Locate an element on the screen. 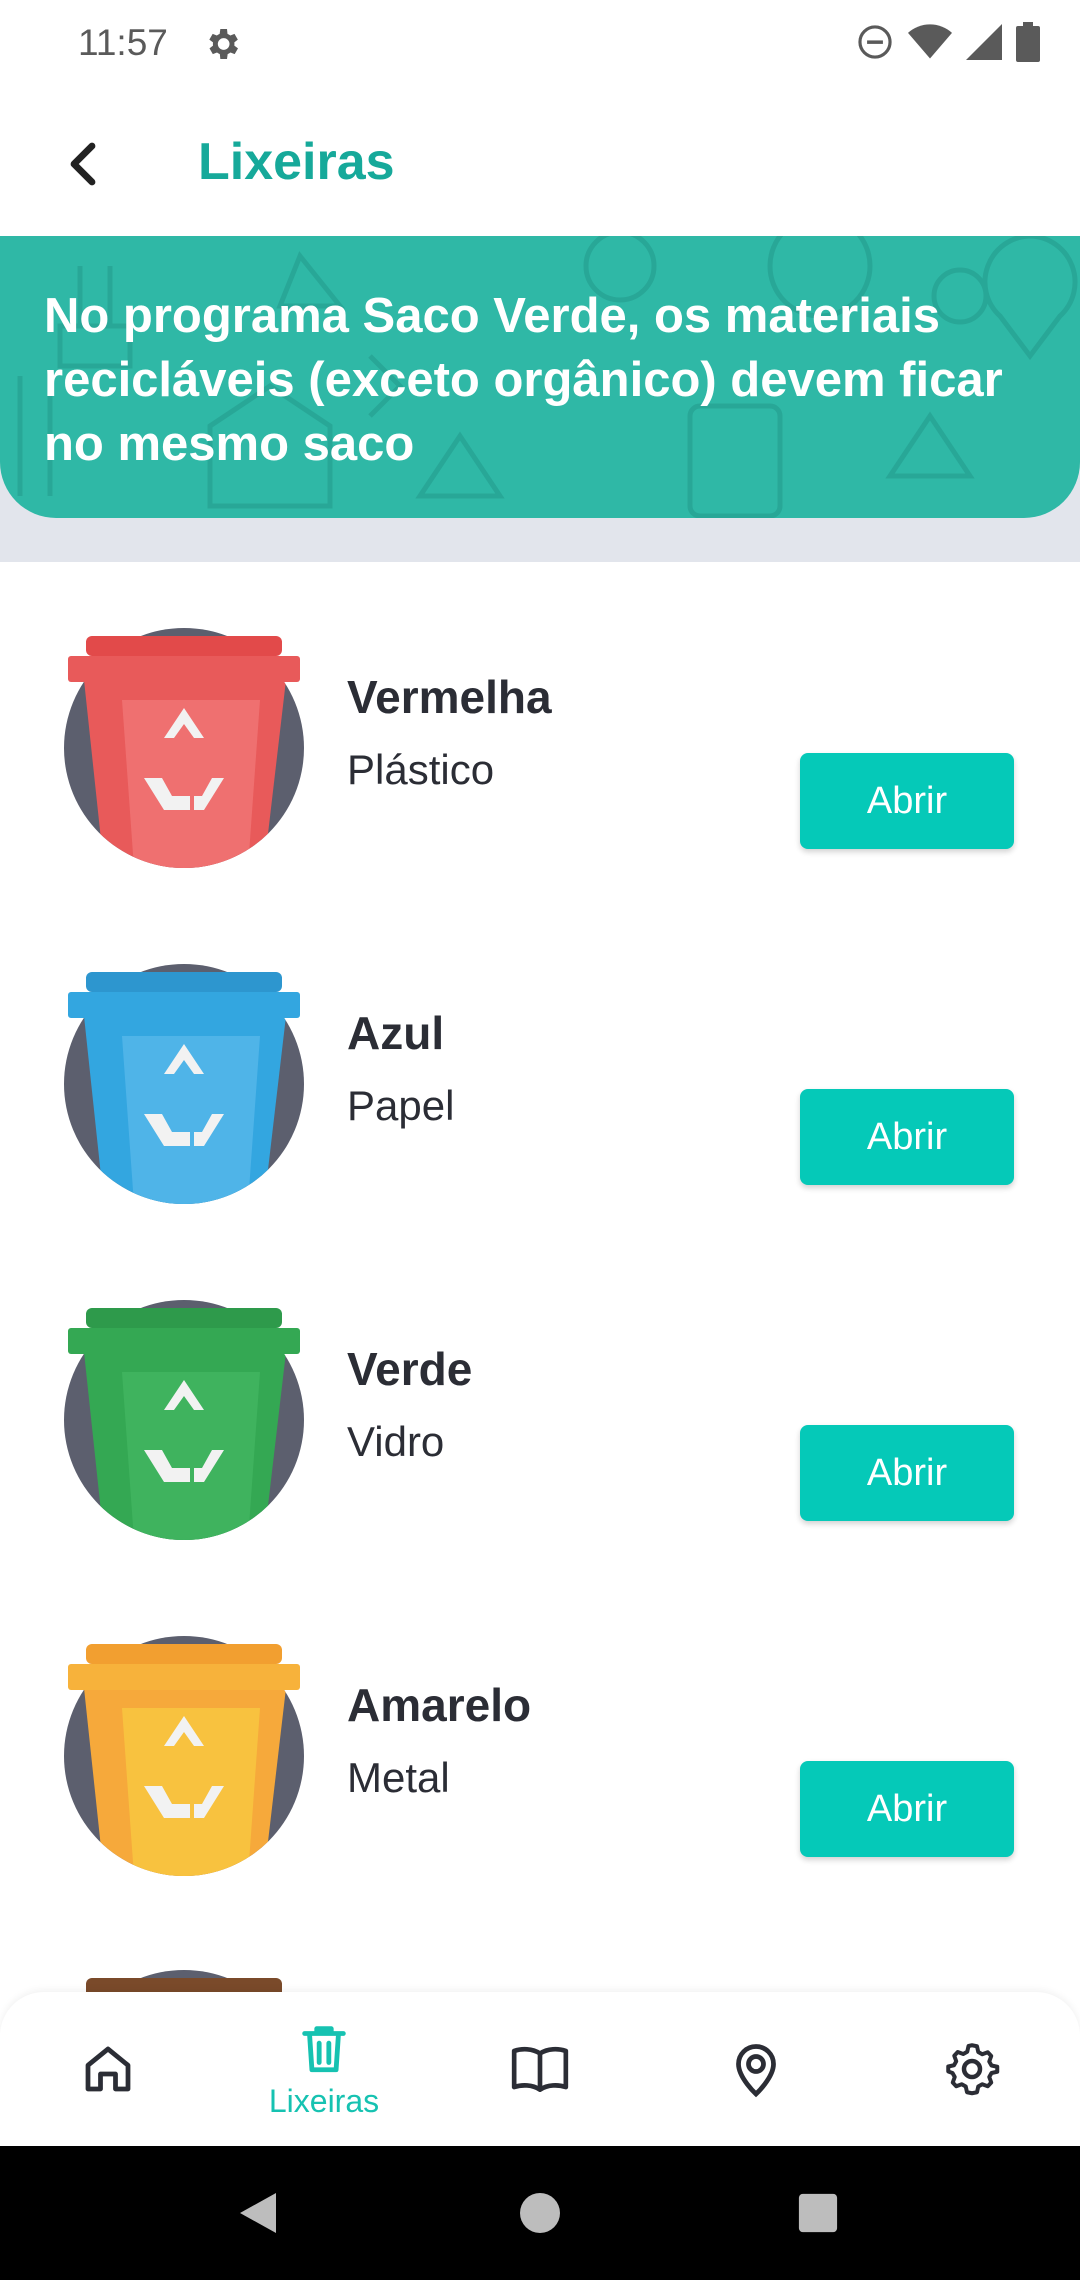 The image size is (1080, 2280). list-item: Vermelha Plástico Abrir is located at coordinates (540, 730).